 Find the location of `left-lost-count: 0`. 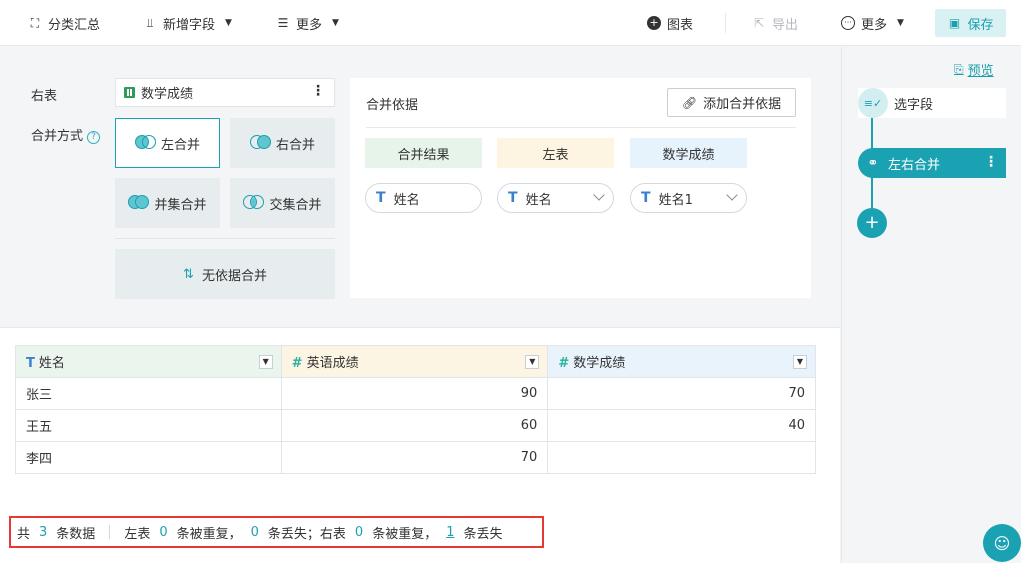

left-lost-count: 0 is located at coordinates (254, 532).